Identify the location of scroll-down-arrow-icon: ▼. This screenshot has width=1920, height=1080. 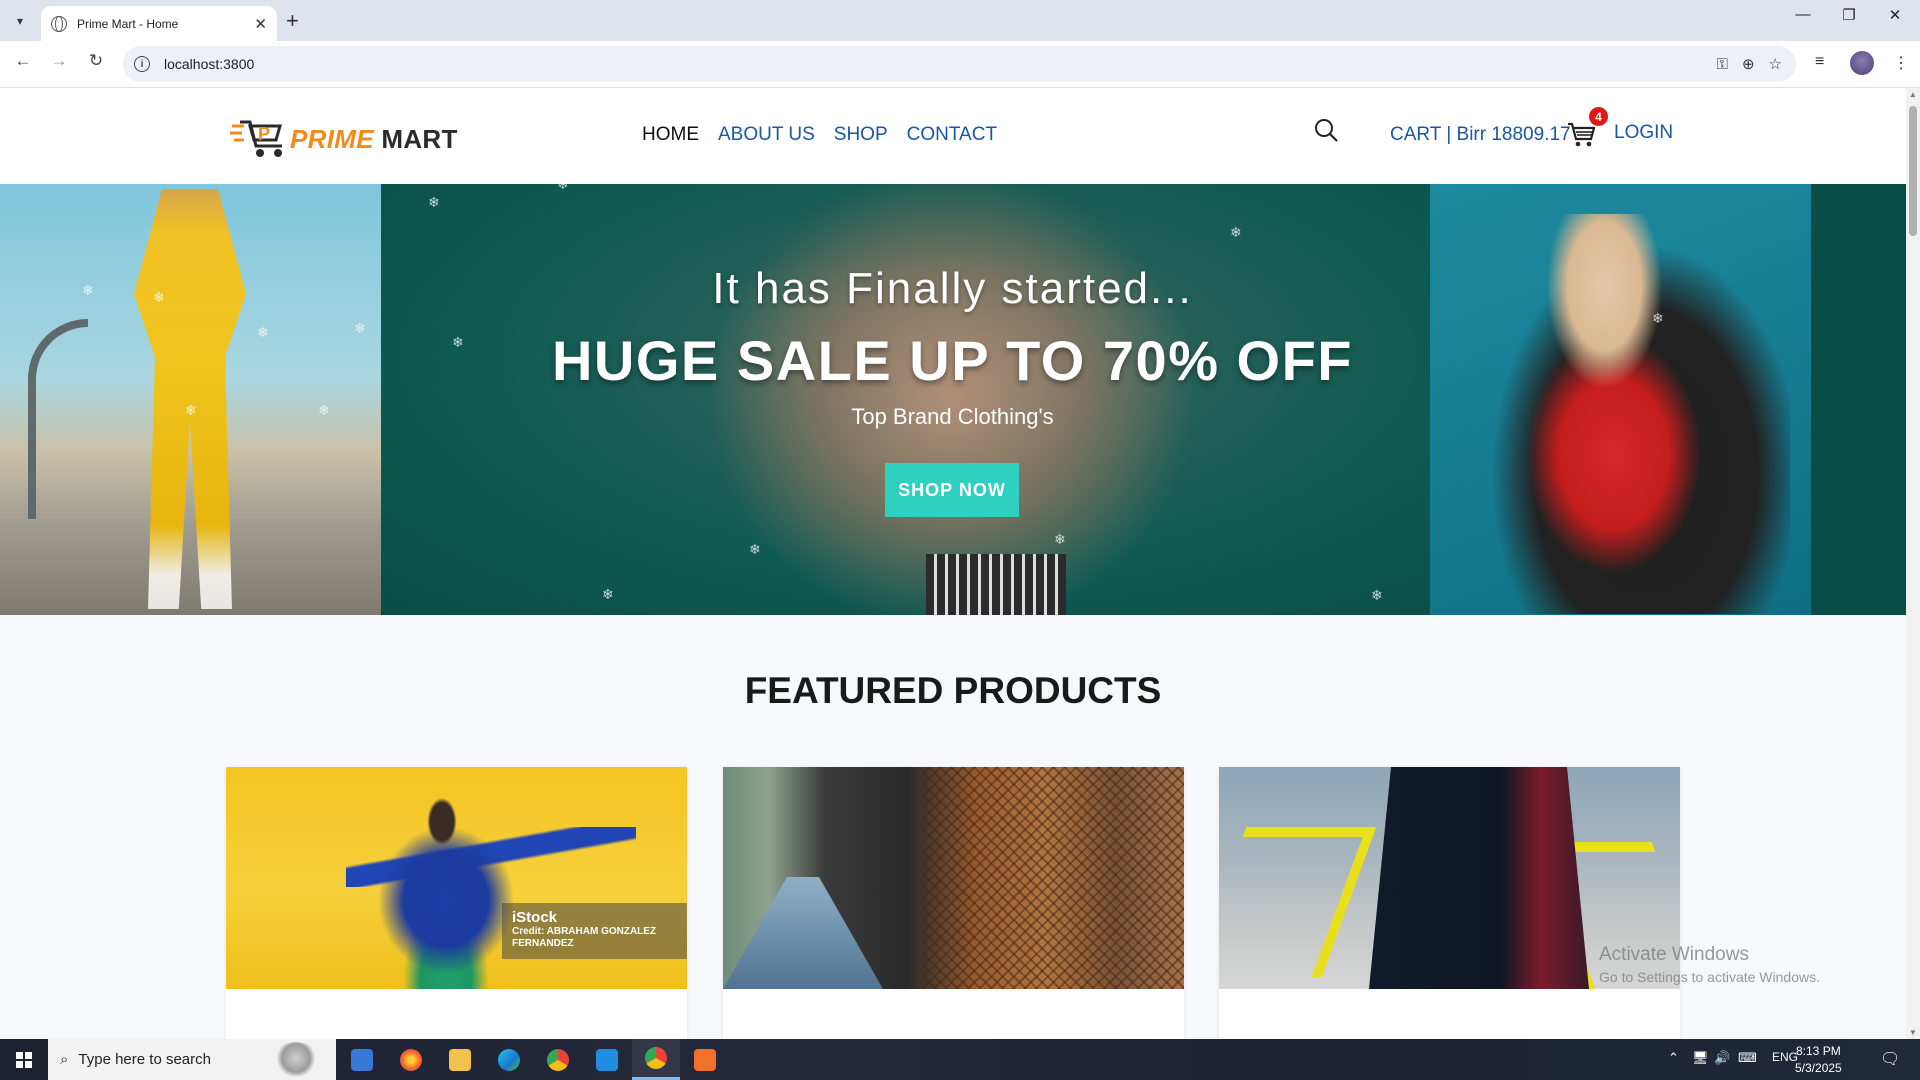
(1913, 1032).